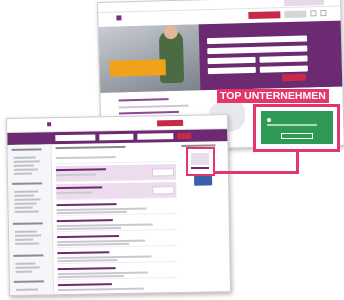  What do you see at coordinates (323, 13) in the screenshot?
I see `menu-icon` at bounding box center [323, 13].